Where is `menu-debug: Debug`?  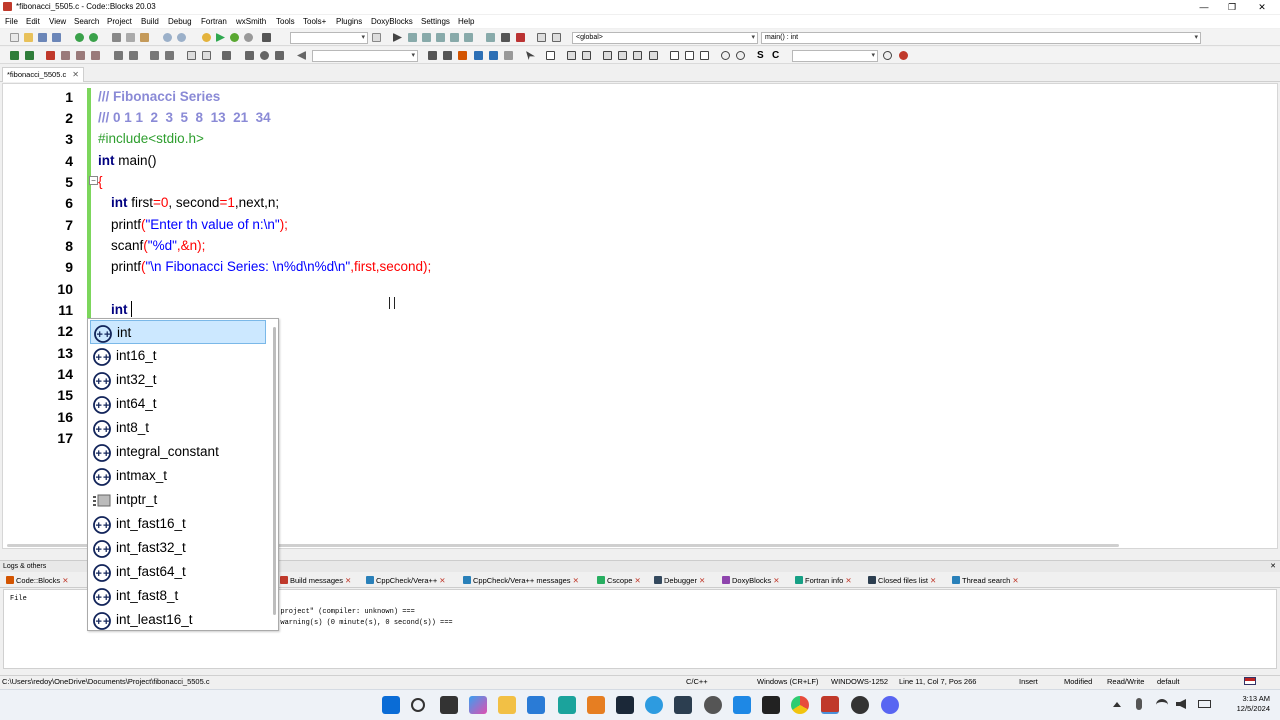
menu-debug: Debug is located at coordinates (180, 21).